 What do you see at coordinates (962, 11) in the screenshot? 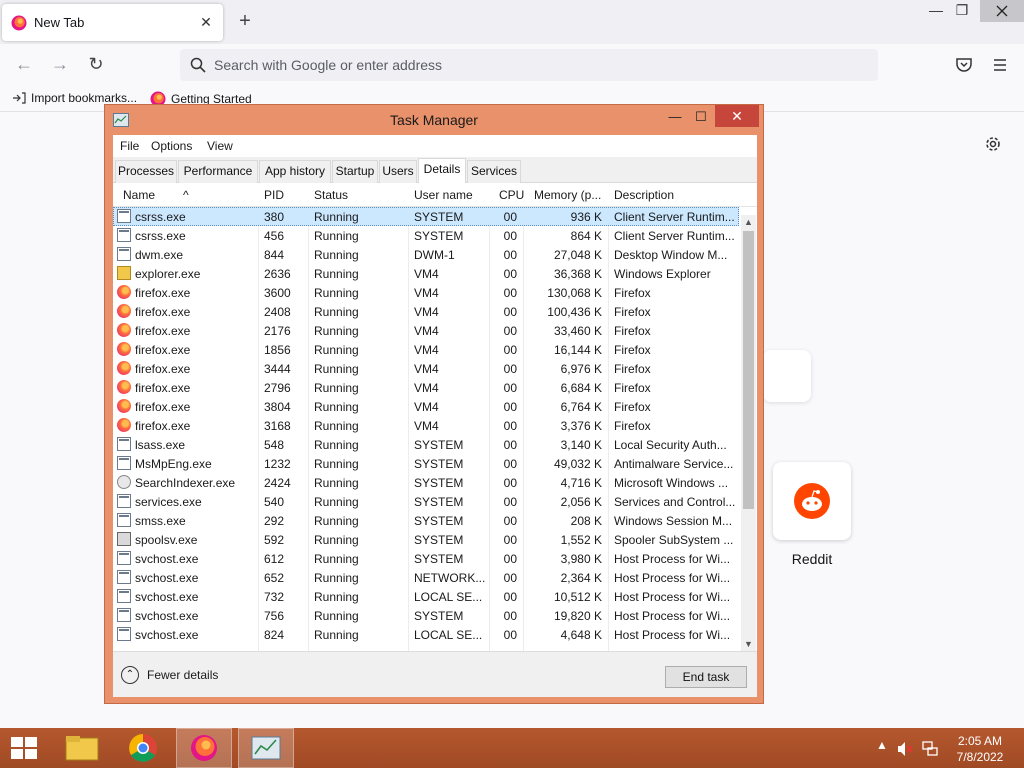
I see `restore-icon: ❐` at bounding box center [962, 11].